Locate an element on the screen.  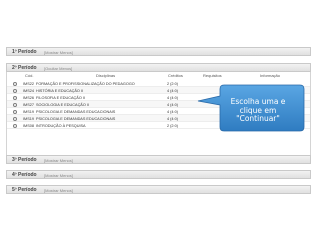
row-code: IMS26 is located at coordinates (28, 97).